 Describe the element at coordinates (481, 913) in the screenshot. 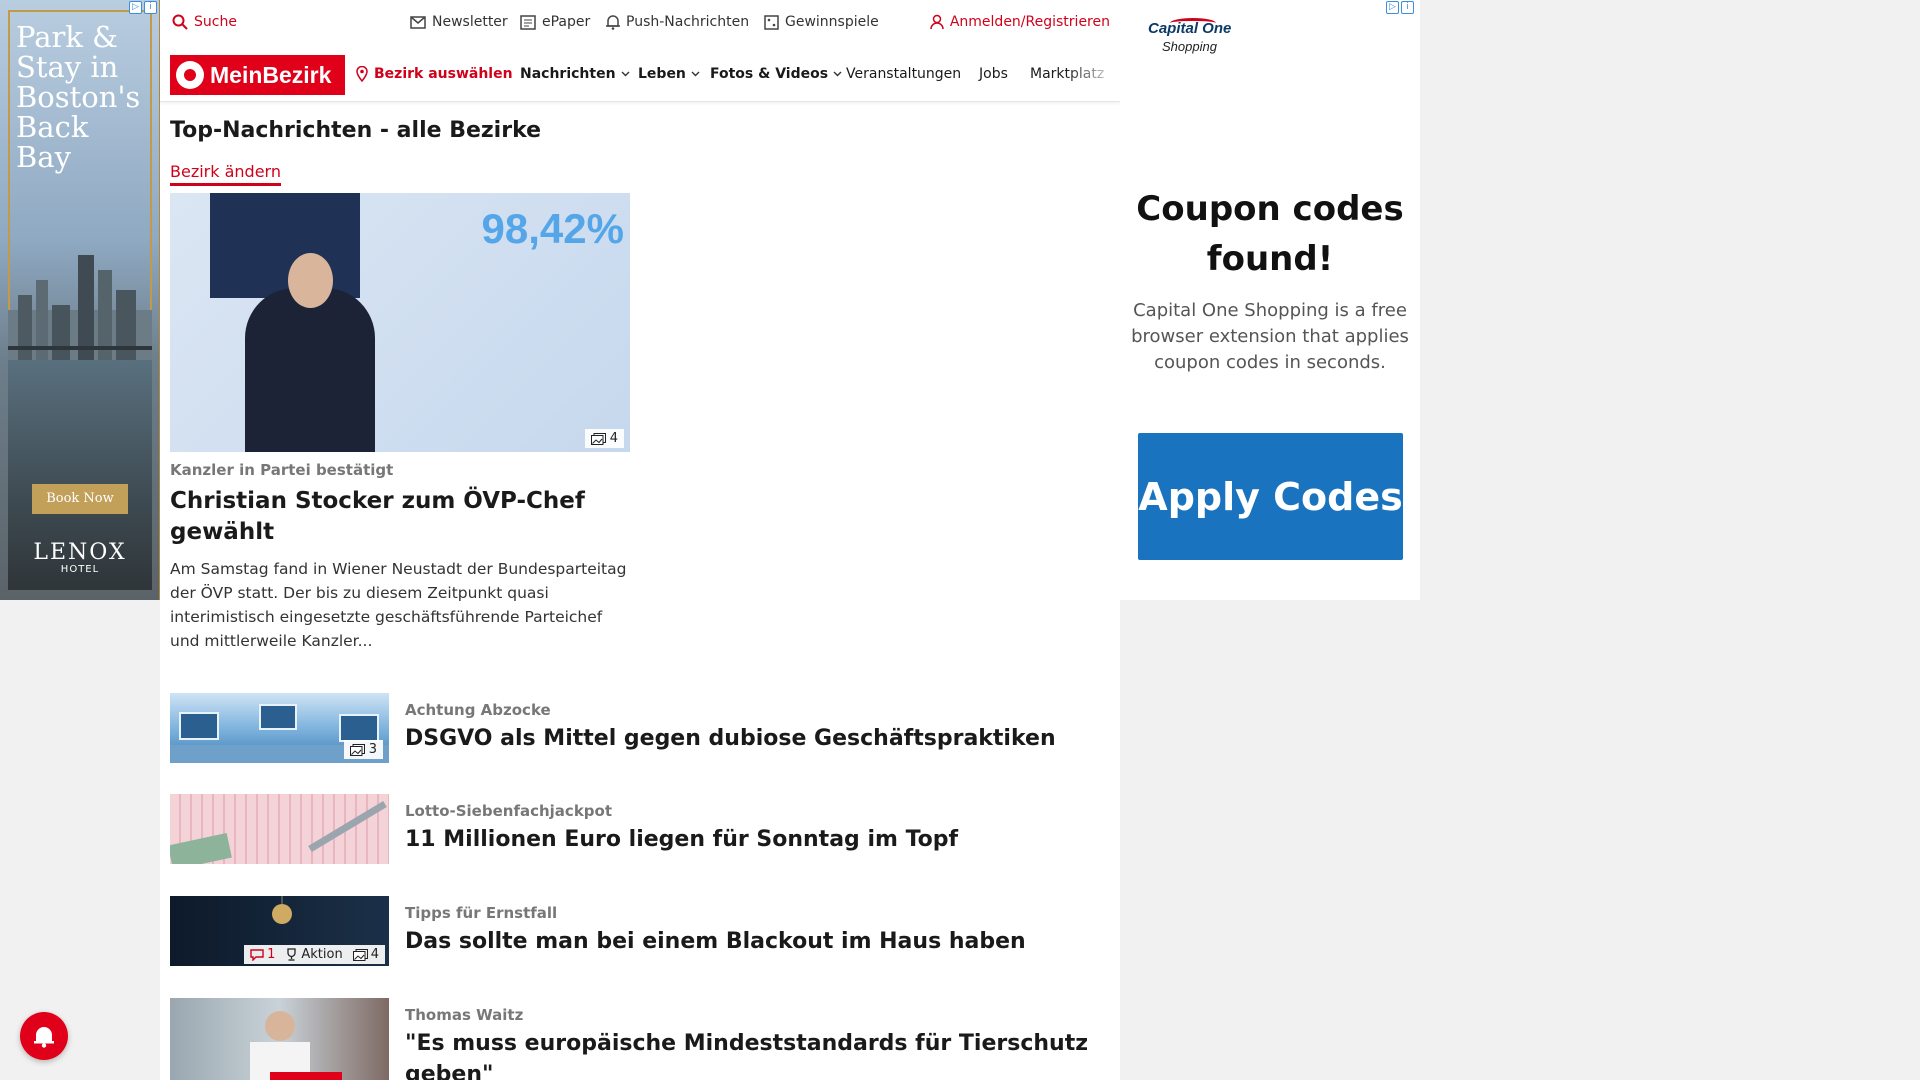

I see `article-kicker: Tipps für Ernstfall` at that location.